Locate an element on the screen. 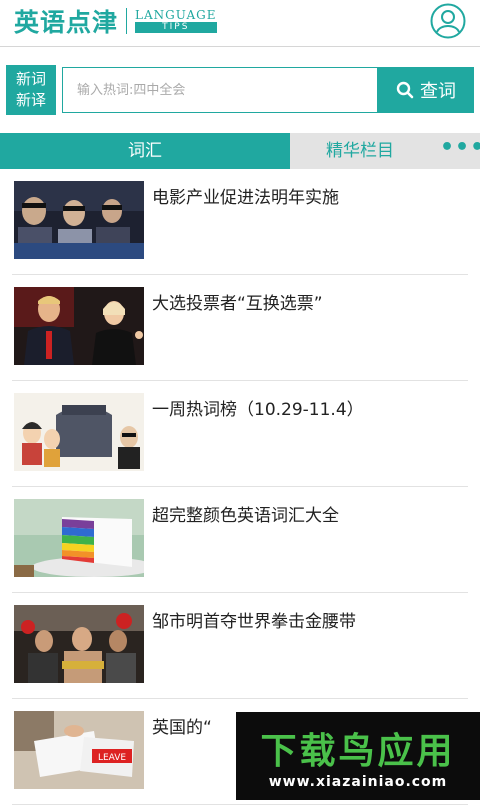 The height and width of the screenshot is (805, 480). watermark-banner: 下载鸟应用 www.xiazainiao.com is located at coordinates (358, 756).